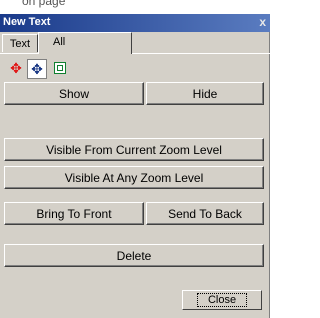 This screenshot has height=318, width=320. I want to click on tab-all-label: All, so click(59, 42).